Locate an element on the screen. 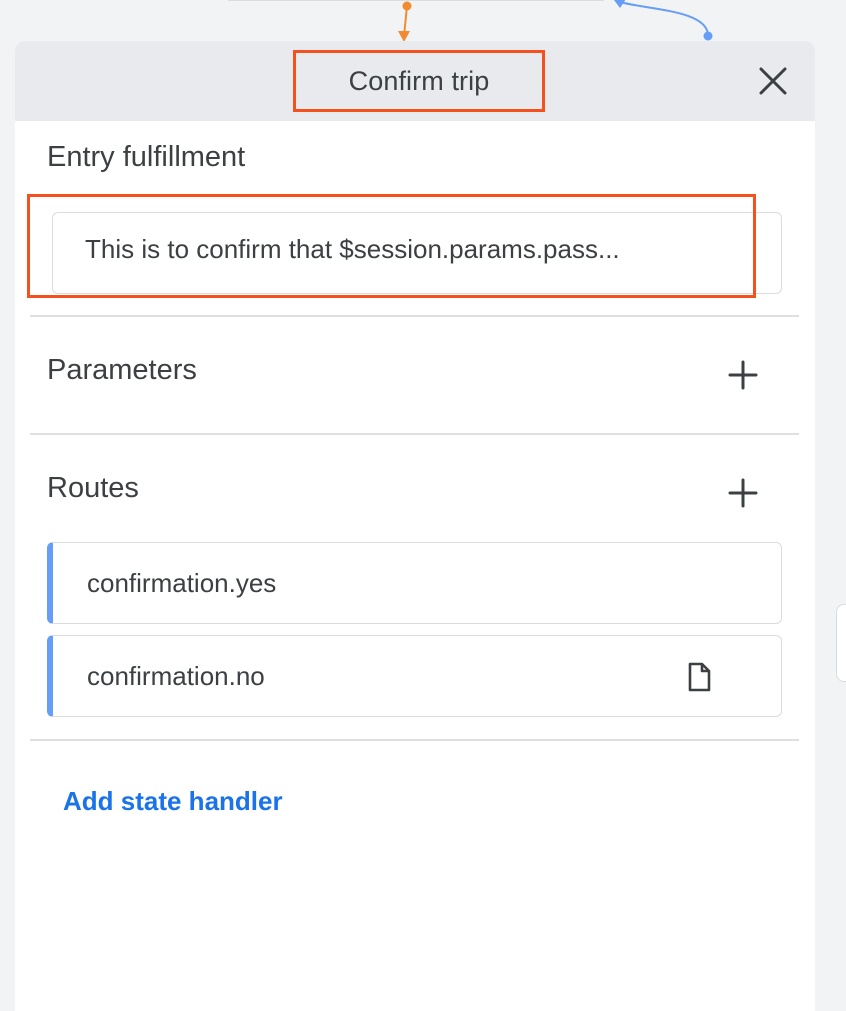 This screenshot has width=846, height=1011. blue-connector-line is located at coordinates (664, 18).